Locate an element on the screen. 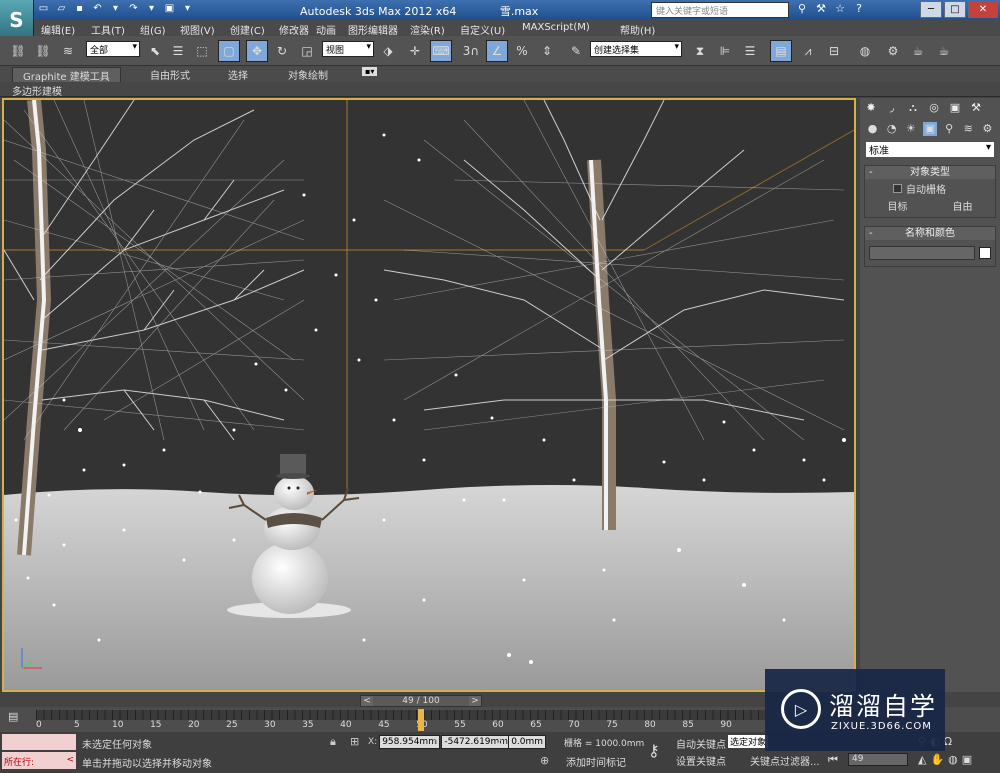 This screenshot has width=1000, height=773. current-frame-marker is located at coordinates (421, 720).